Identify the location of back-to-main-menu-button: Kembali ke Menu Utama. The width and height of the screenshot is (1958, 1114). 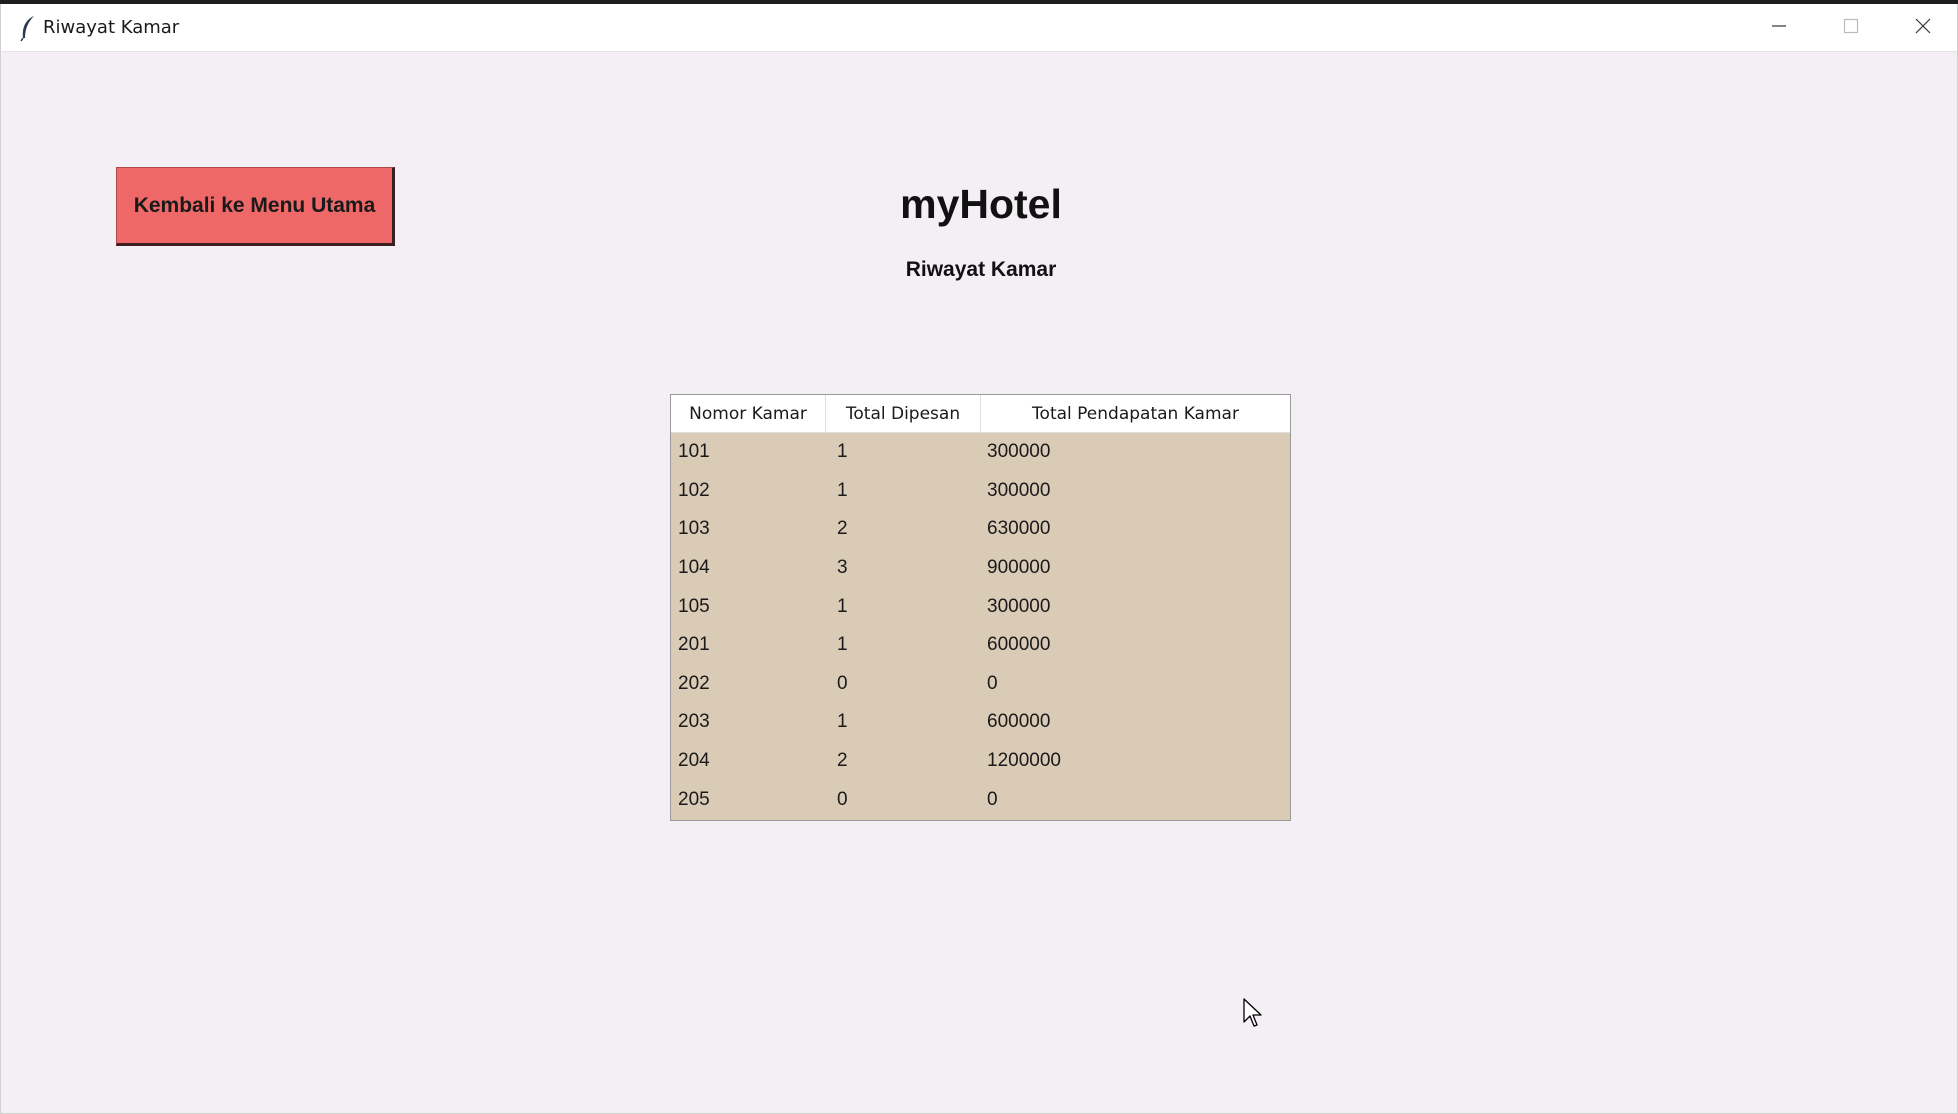
(255, 206).